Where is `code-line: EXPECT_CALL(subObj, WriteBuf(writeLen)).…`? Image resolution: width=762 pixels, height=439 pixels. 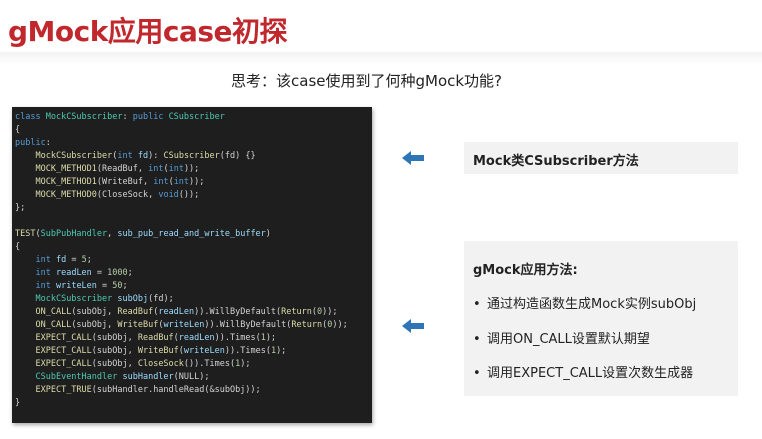 code-line: EXPECT_CALL(subObj, WriteBuf(writeLen)).… is located at coordinates (161, 351).